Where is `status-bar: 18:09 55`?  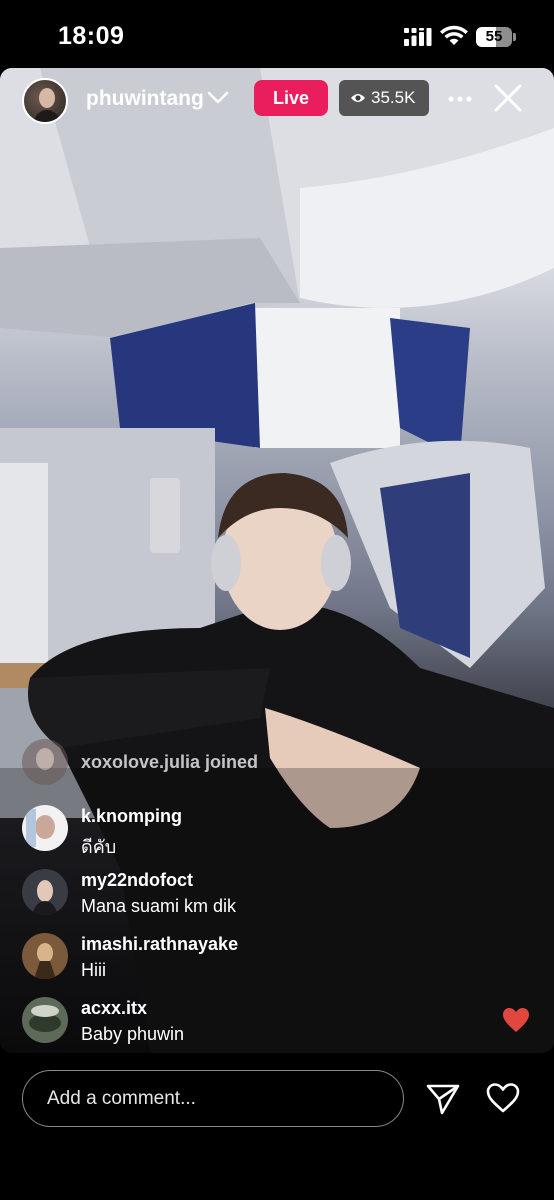
status-bar: 18:09 55 is located at coordinates (277, 35).